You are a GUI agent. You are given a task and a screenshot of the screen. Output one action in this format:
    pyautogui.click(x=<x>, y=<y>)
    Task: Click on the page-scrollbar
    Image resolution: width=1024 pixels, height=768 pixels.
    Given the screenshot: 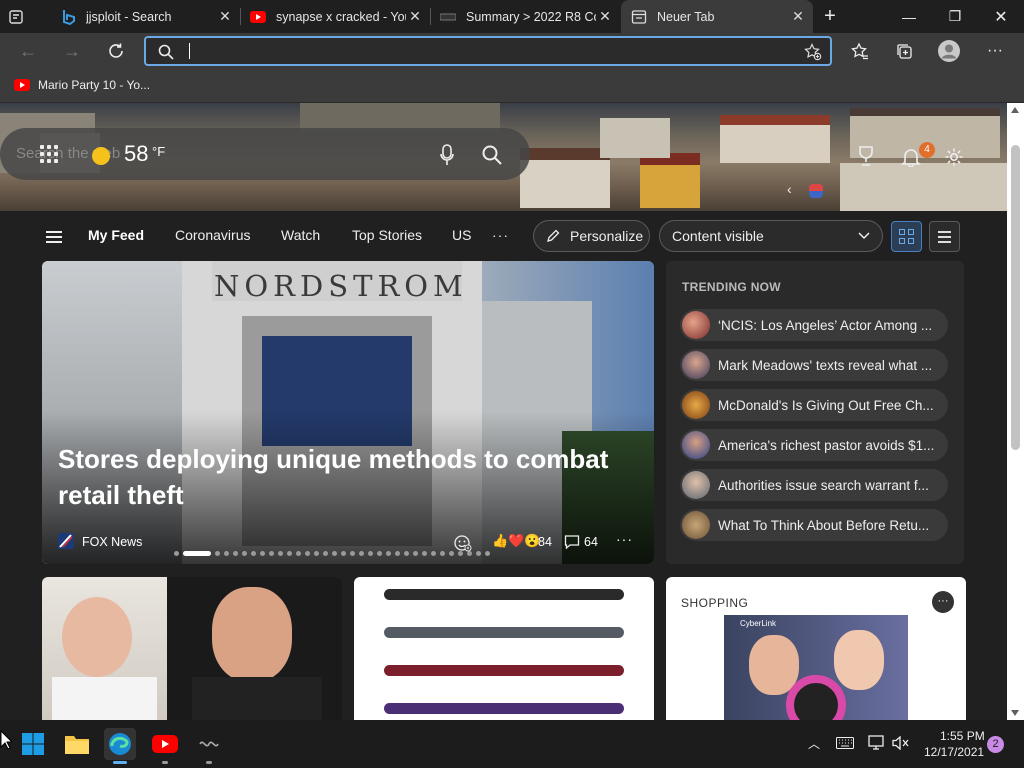 What is the action you would take?
    pyautogui.click(x=1015, y=411)
    